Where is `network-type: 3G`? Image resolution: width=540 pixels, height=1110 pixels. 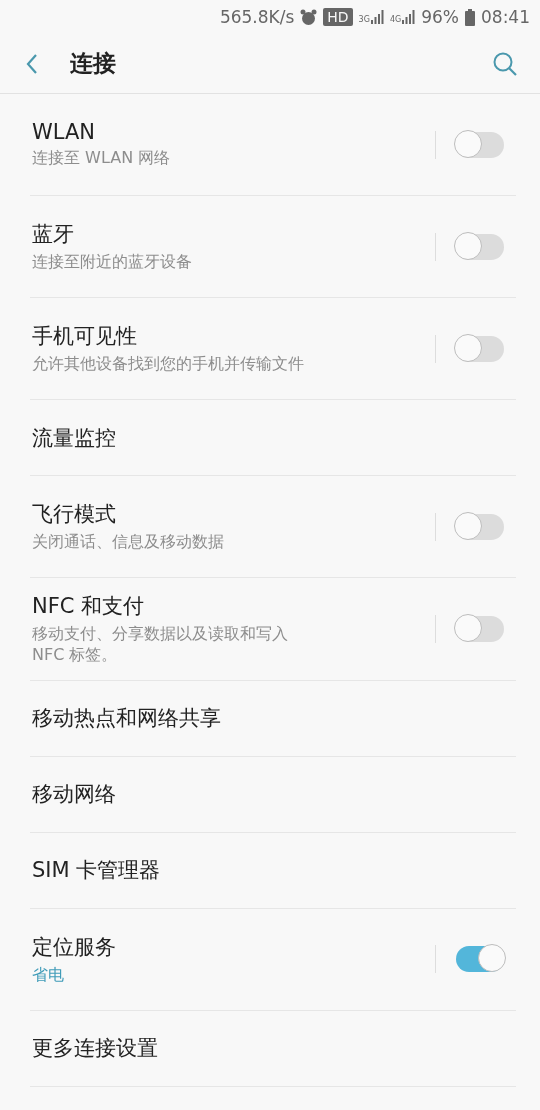 network-type: 3G is located at coordinates (364, 20).